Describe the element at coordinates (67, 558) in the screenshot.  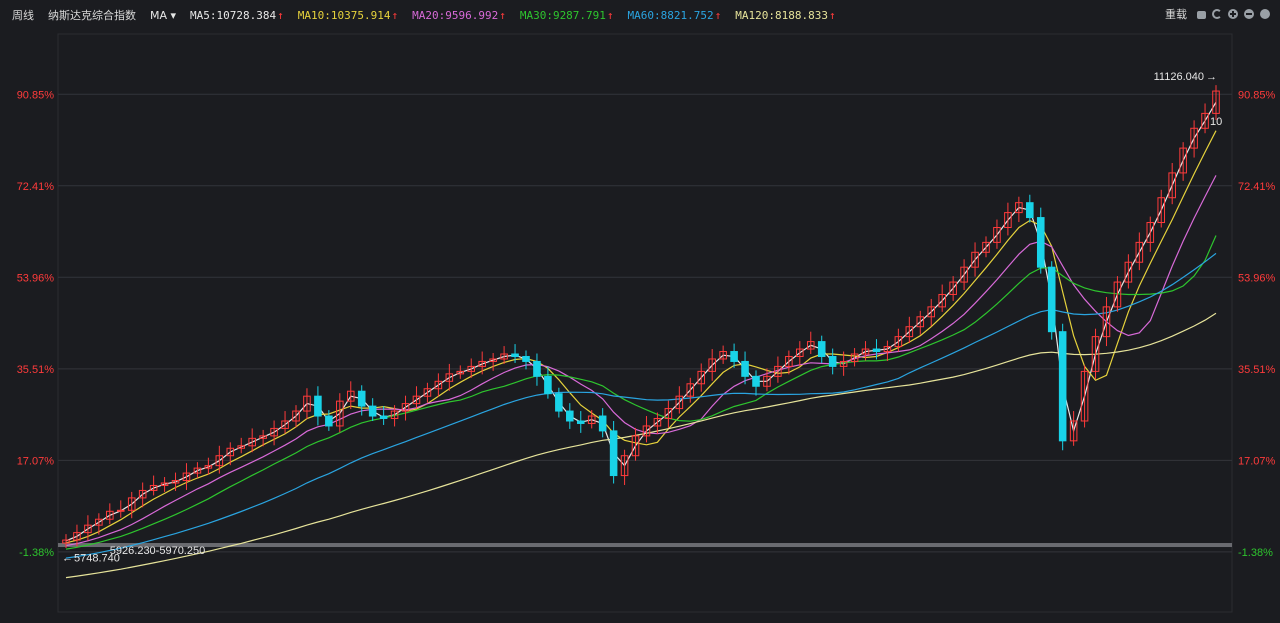
I see `arrow-left-icon: ←` at that location.